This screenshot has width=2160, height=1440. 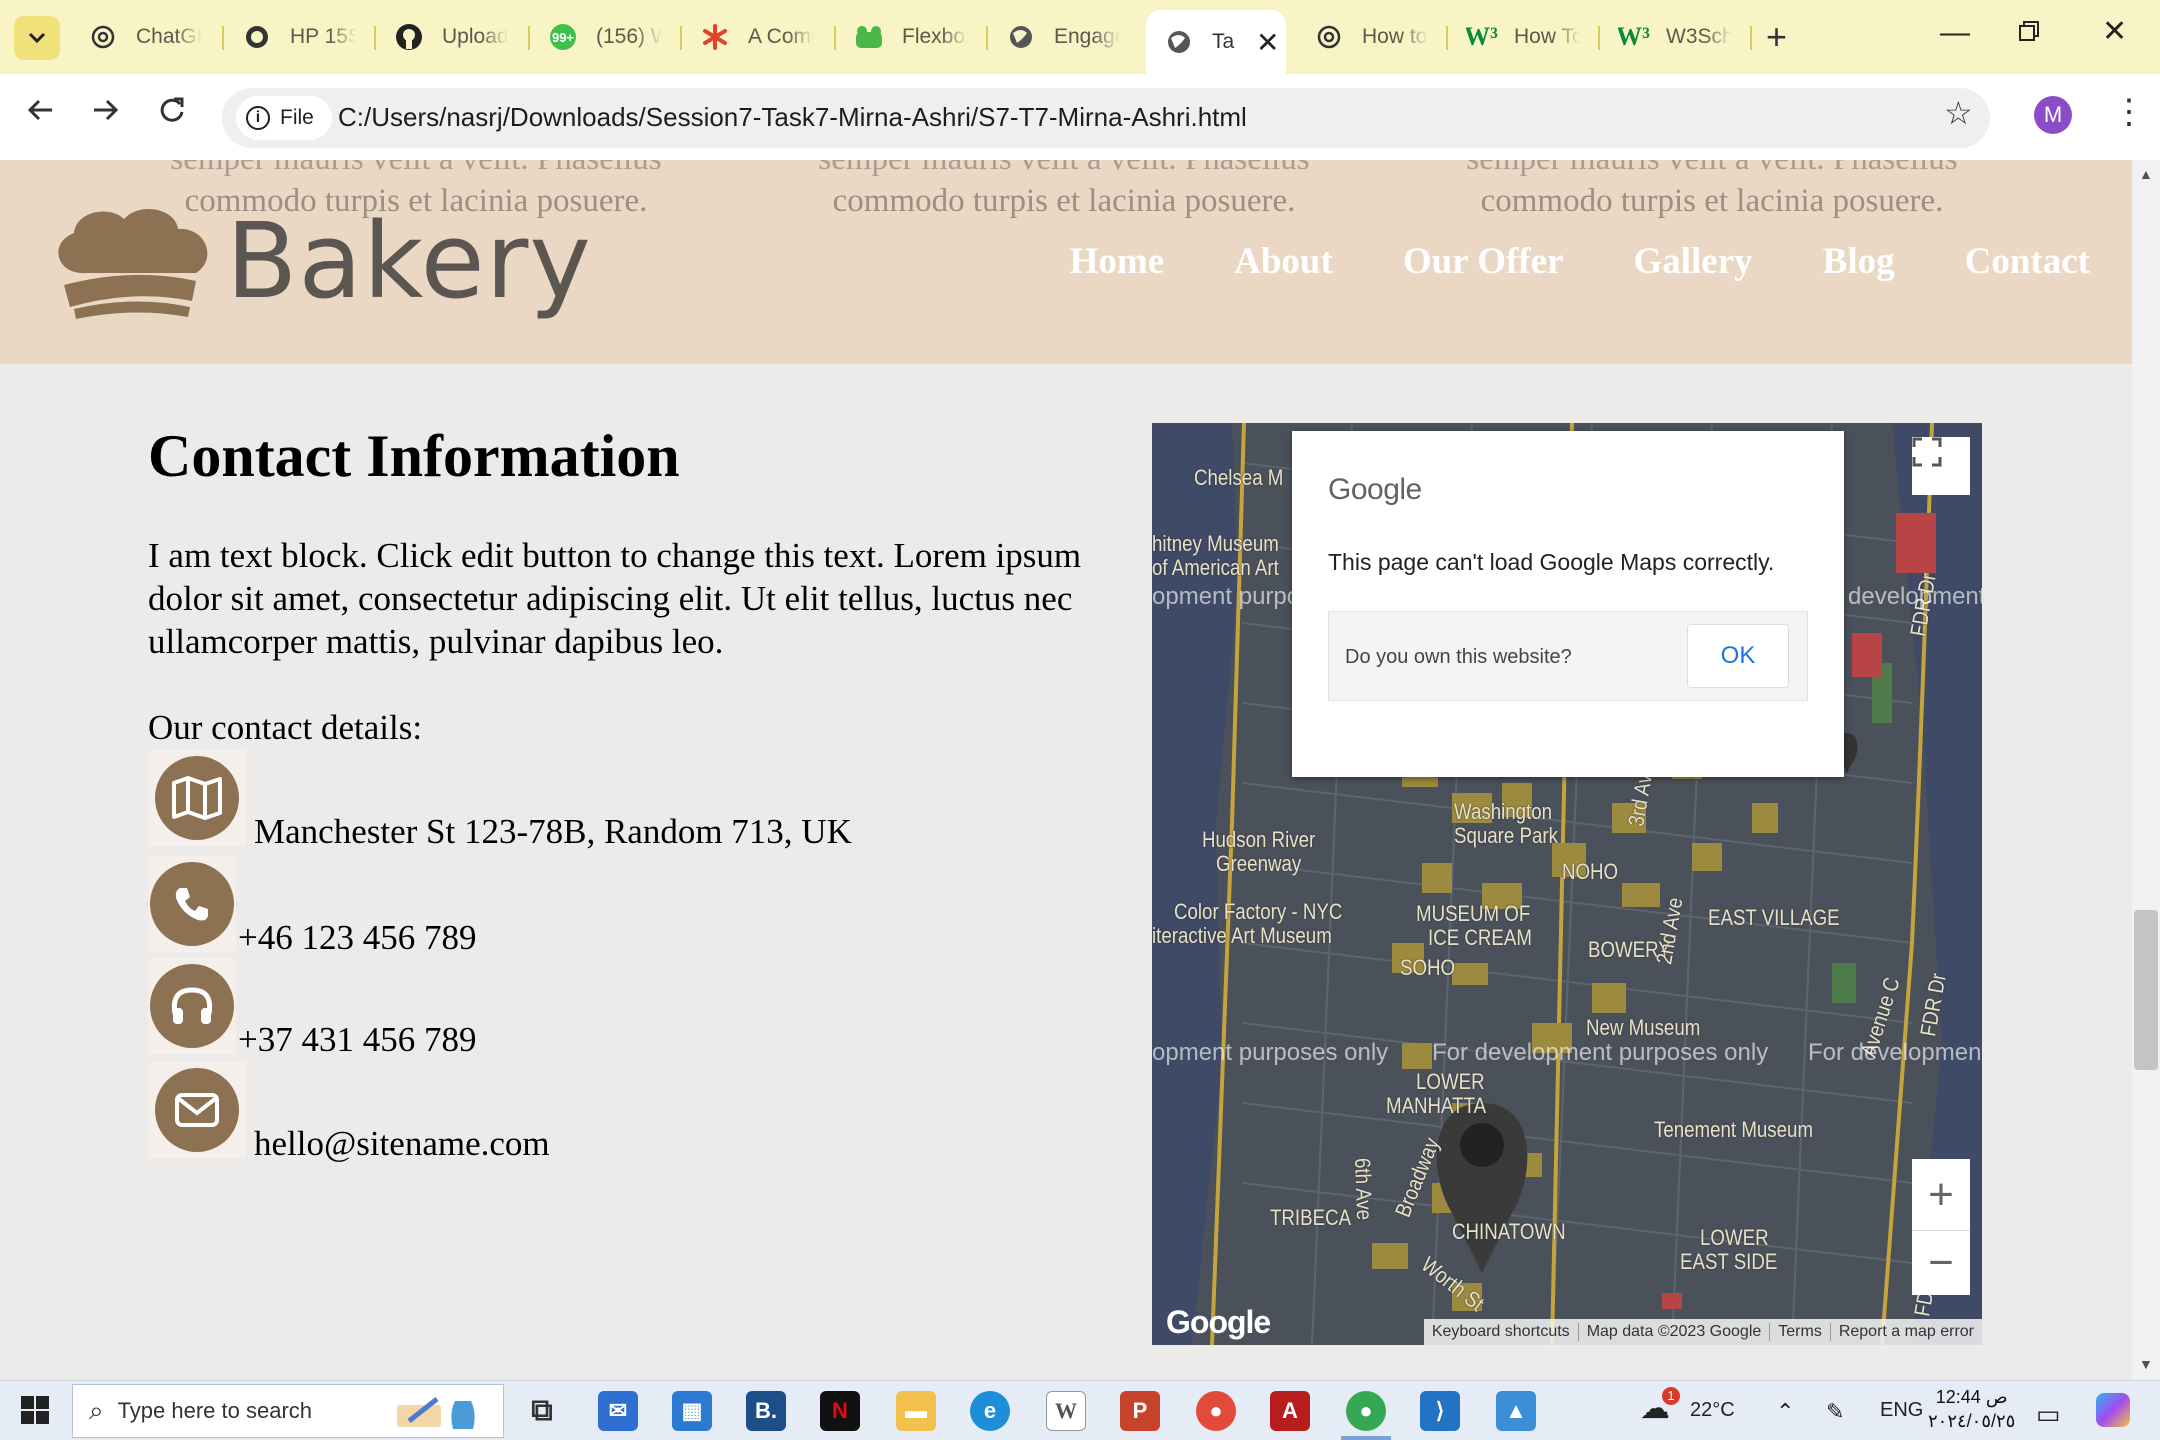 What do you see at coordinates (1971, 1397) in the screenshot?
I see `clock-time: 12:44 ص` at bounding box center [1971, 1397].